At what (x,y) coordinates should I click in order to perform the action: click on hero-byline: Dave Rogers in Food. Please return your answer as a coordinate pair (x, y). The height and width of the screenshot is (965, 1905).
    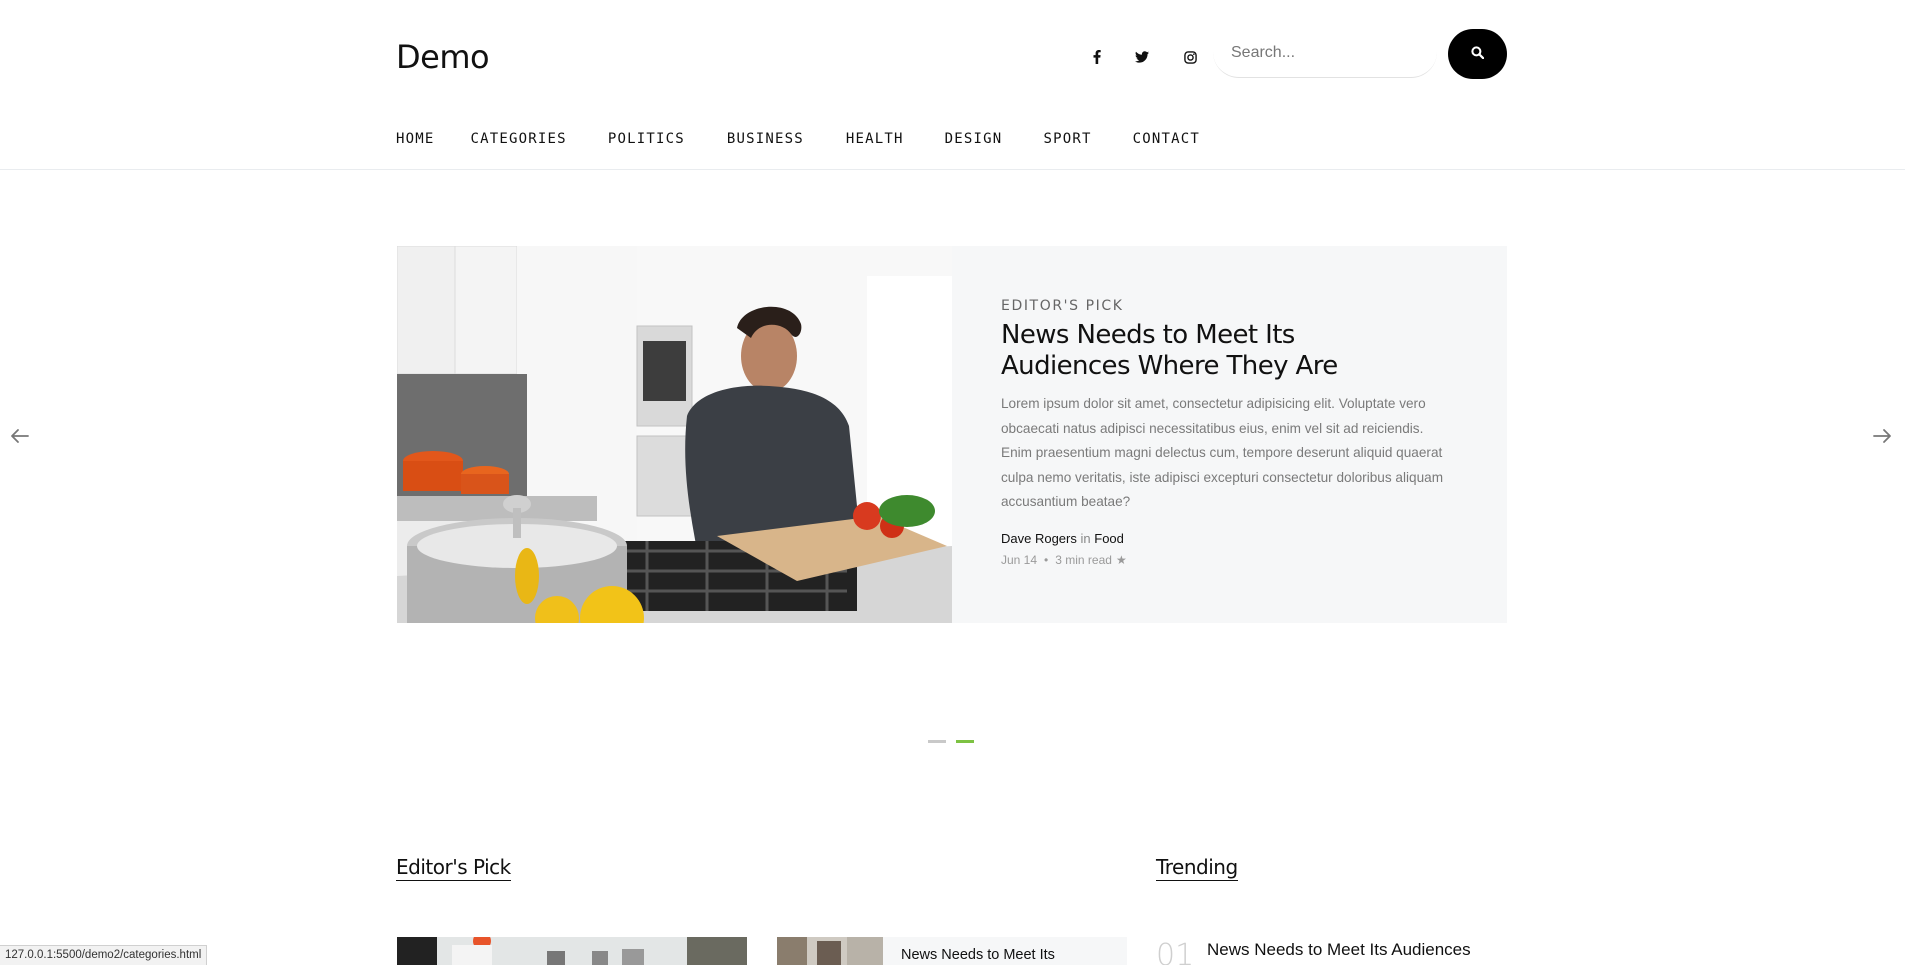
    Looking at the image, I should click on (1062, 538).